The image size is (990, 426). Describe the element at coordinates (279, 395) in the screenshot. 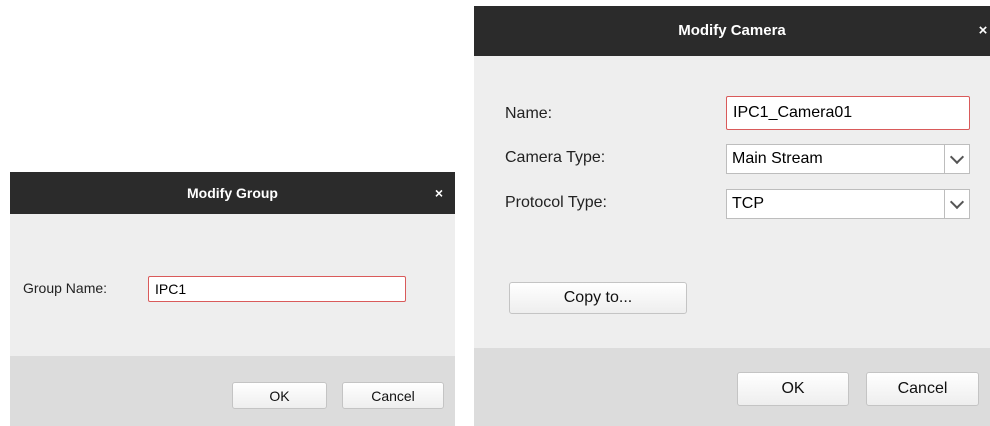

I see `group-ok-button: OK` at that location.